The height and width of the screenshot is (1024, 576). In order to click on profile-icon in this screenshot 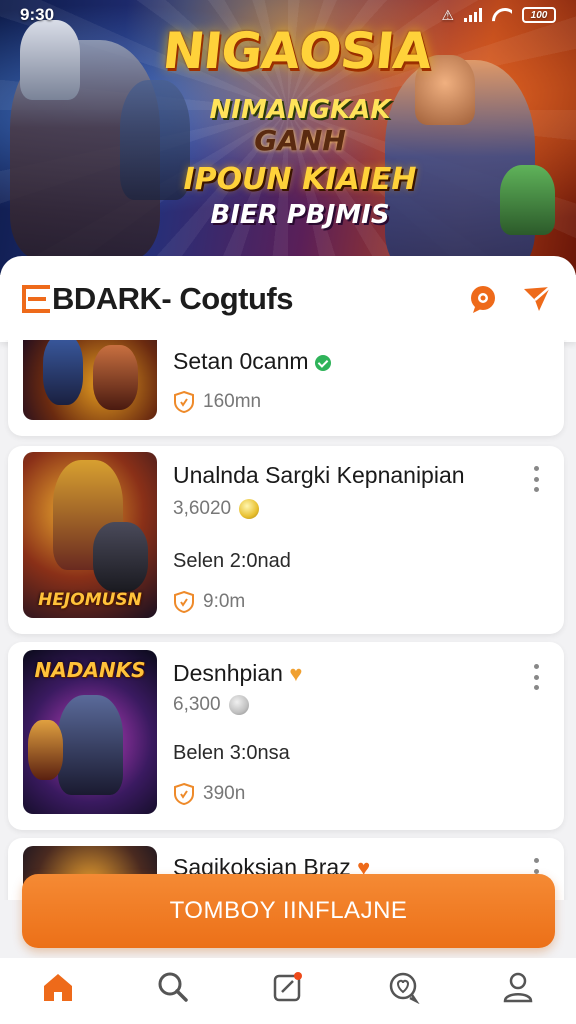, I will do `click(518, 987)`.